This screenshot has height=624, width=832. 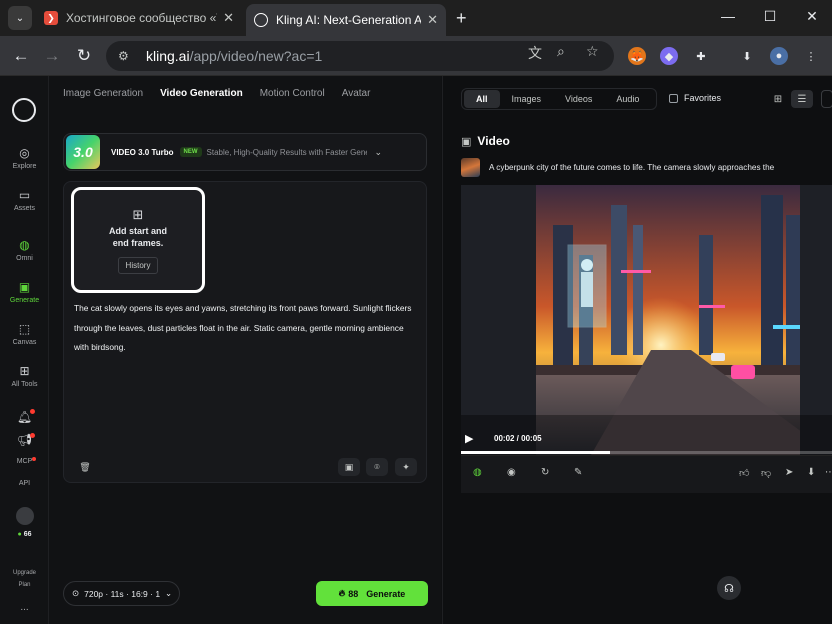 I want to click on rail-label: All Tools, so click(x=24, y=384).